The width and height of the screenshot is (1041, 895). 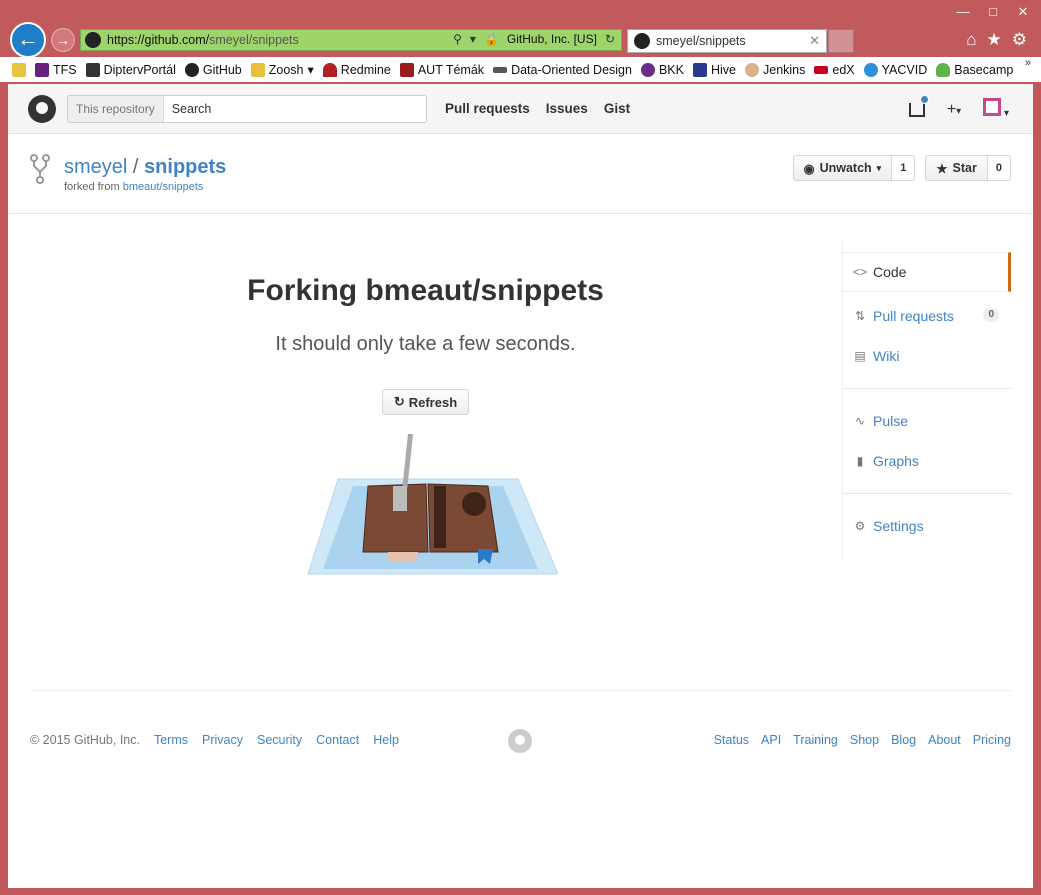 What do you see at coordinates (927, 272) in the screenshot?
I see `sidebar-item-code: <> Code` at bounding box center [927, 272].